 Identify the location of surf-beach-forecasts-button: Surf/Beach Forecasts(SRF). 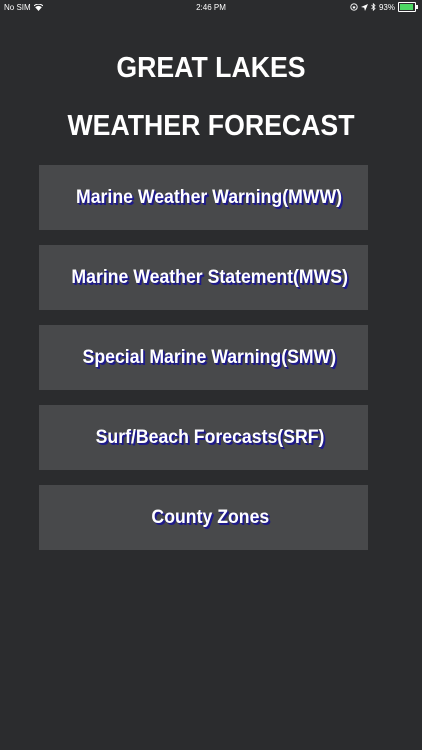
(203, 437).